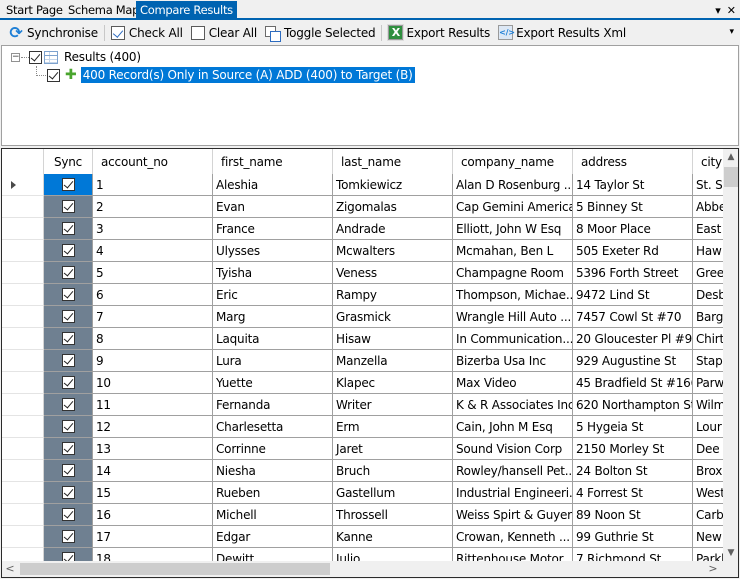 This screenshot has height=579, width=740. What do you see at coordinates (393, 273) in the screenshot?
I see `cell-last-name: Veness` at bounding box center [393, 273].